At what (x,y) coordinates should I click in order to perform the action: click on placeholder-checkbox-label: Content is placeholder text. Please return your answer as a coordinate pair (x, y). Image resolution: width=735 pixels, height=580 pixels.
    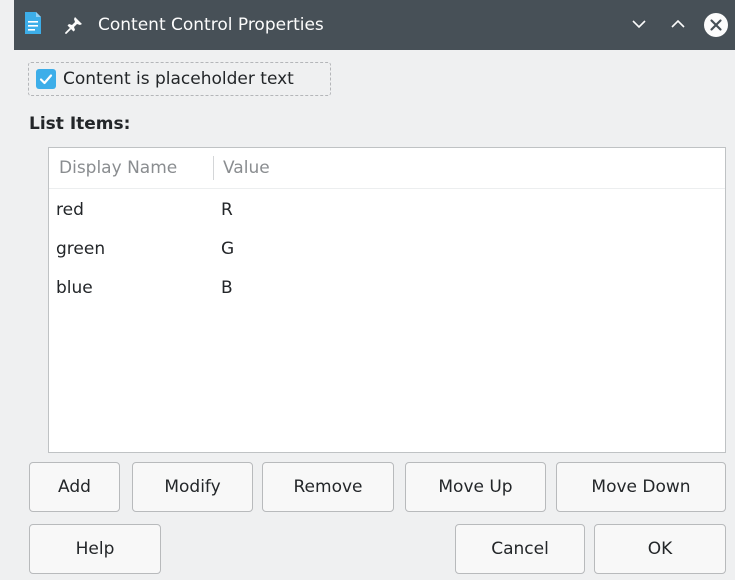
    Looking at the image, I should click on (178, 79).